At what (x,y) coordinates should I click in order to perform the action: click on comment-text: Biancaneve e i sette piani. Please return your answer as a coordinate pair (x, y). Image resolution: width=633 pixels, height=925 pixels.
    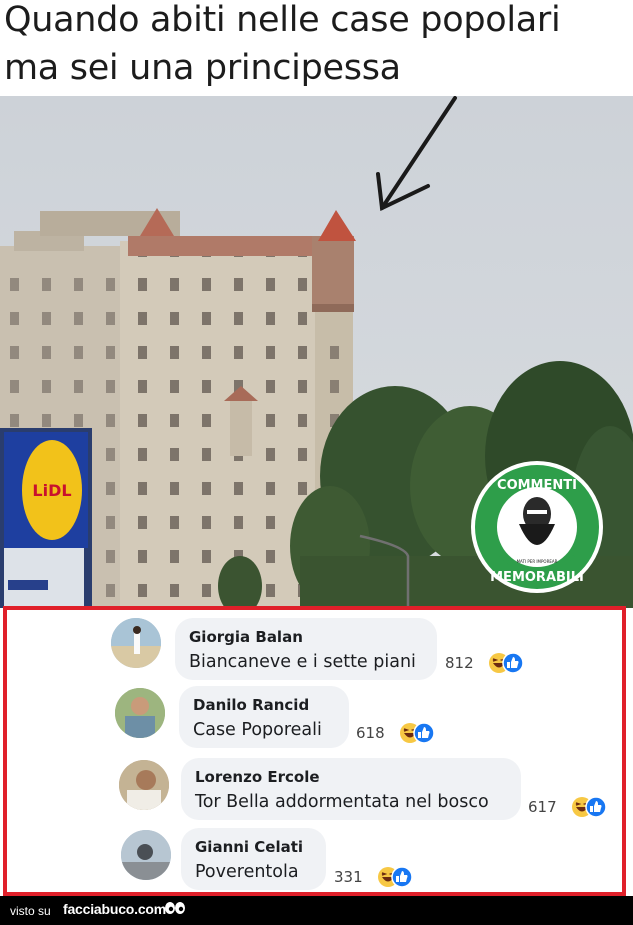
    Looking at the image, I should click on (302, 662).